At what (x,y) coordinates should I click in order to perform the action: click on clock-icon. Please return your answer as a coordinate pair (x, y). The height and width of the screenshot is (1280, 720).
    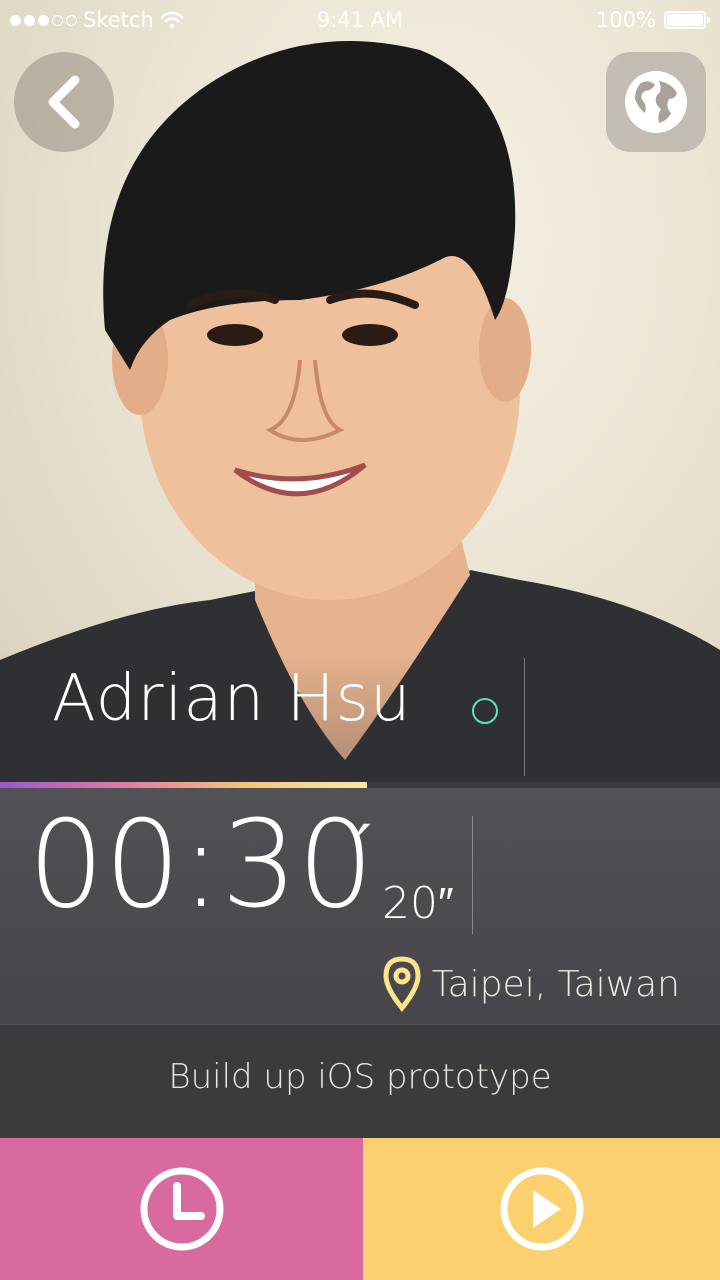
    Looking at the image, I should click on (181, 1209).